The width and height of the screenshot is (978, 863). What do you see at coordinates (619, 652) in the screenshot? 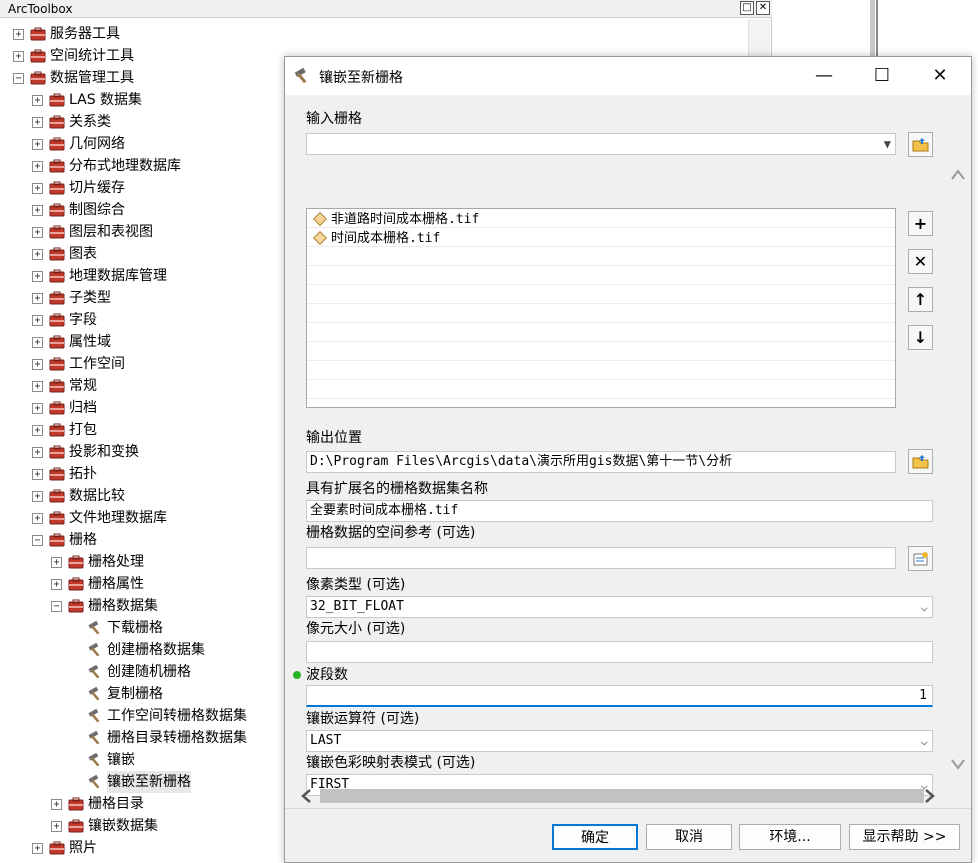
I see `cell-size-field` at bounding box center [619, 652].